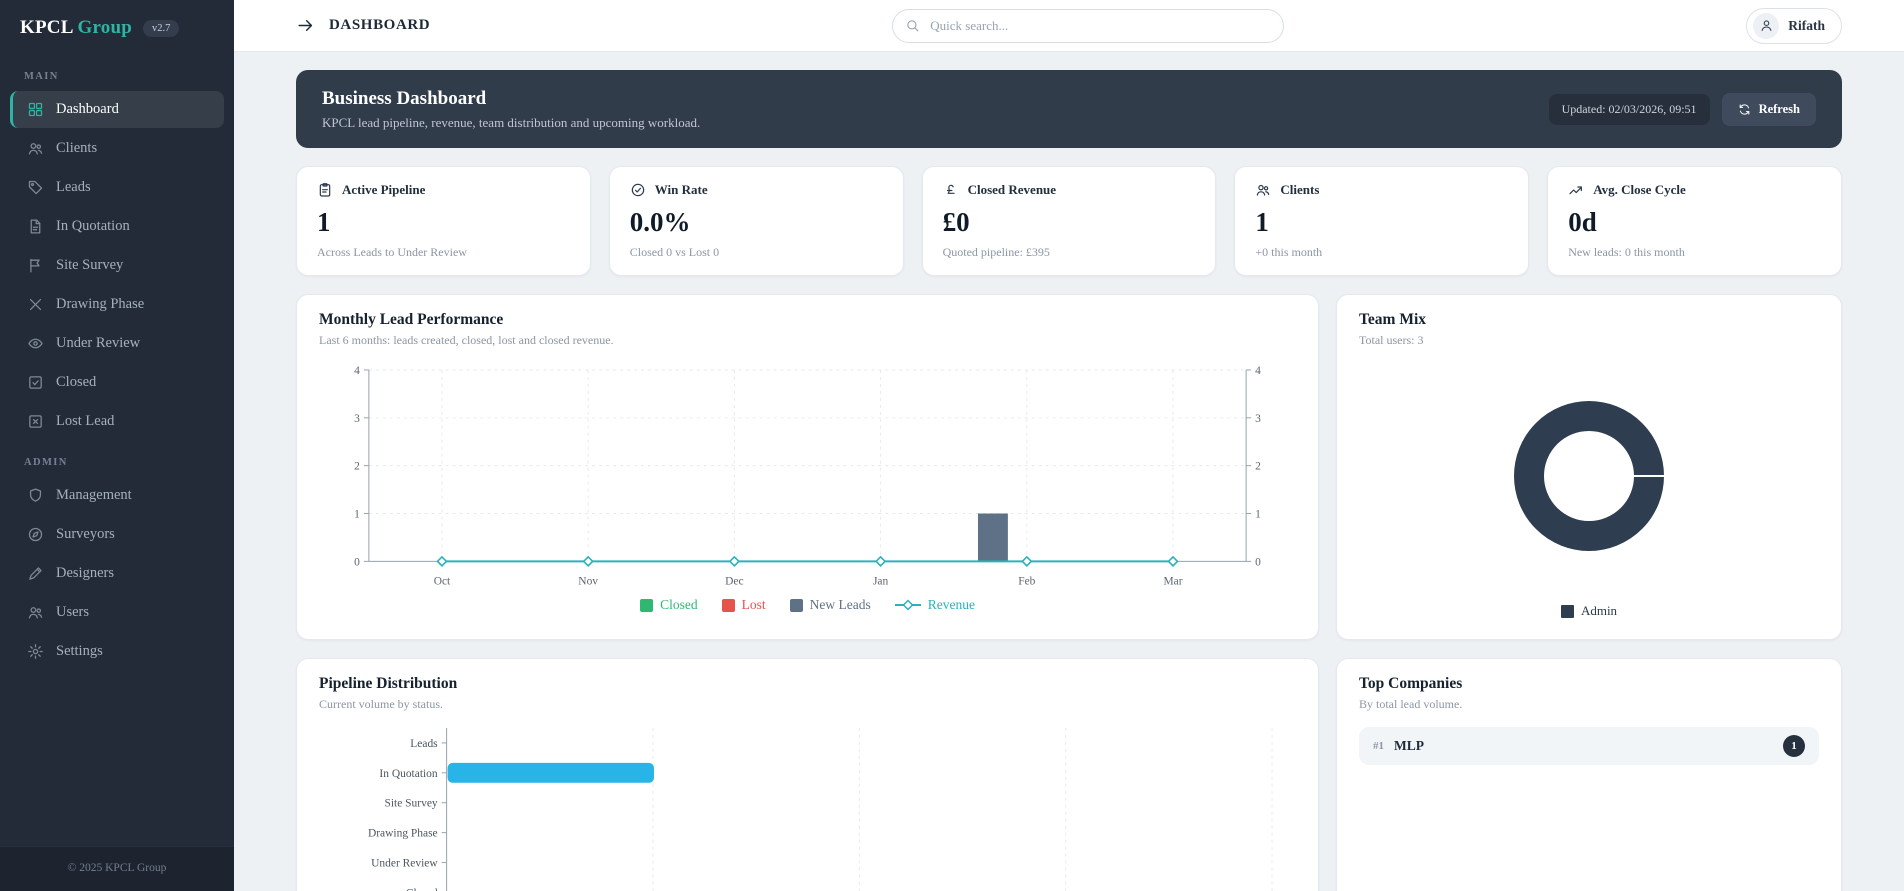 This screenshot has height=891, width=1904. I want to click on kpi-subtext: New leads: 0 this month, so click(1626, 252).